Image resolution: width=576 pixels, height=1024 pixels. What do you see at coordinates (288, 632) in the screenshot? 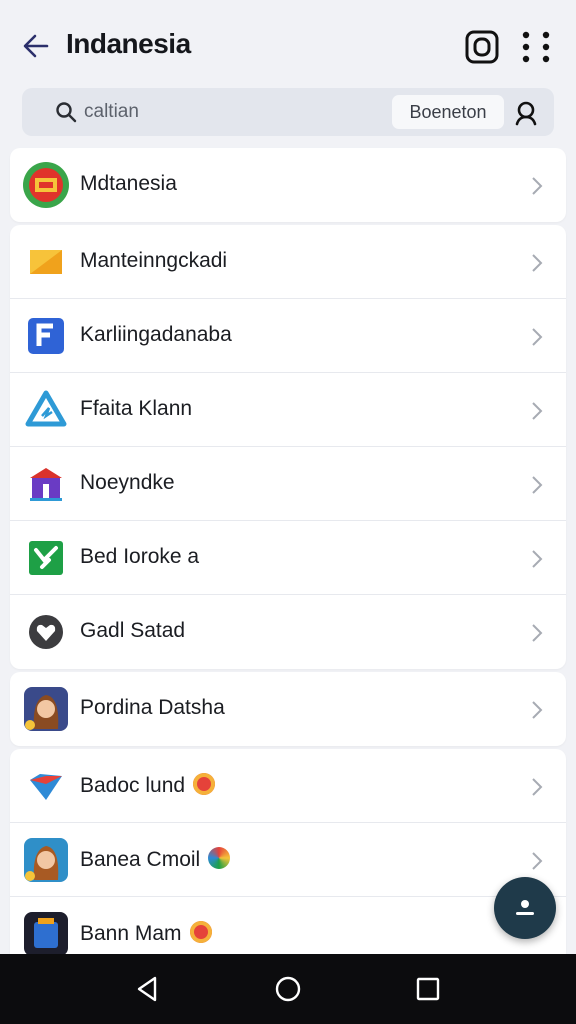
I see `list-item: Gadl Satad` at bounding box center [288, 632].